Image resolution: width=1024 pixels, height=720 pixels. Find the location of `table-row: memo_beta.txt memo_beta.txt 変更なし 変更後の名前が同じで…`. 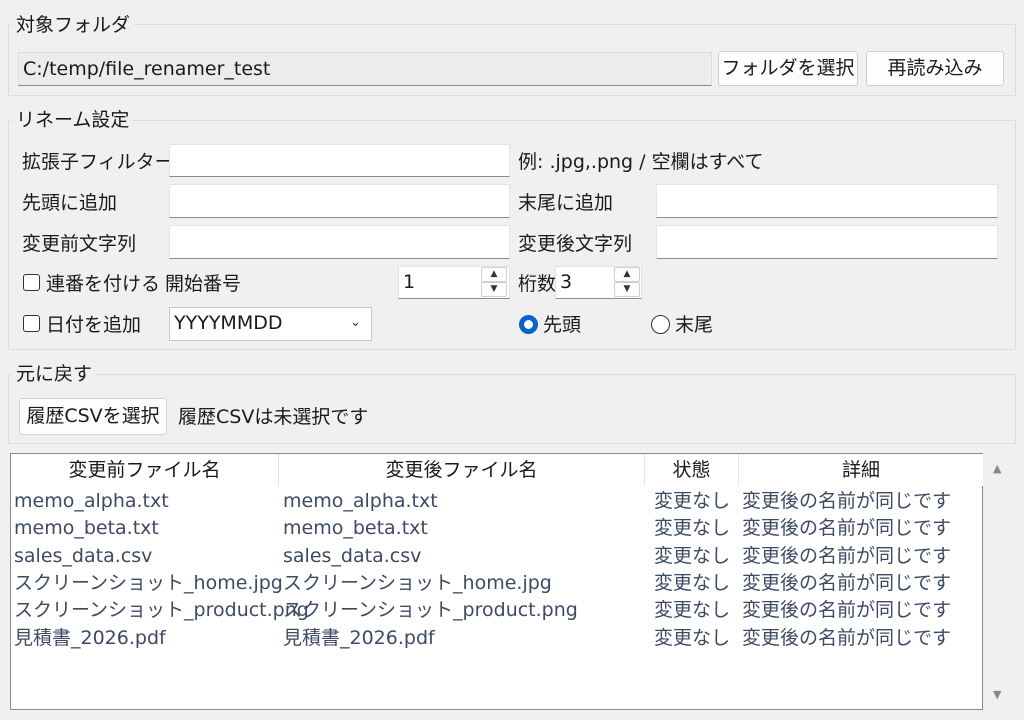

table-row: memo_beta.txt memo_beta.txt 変更なし 変更後の名前が同じで… is located at coordinates (496, 528).